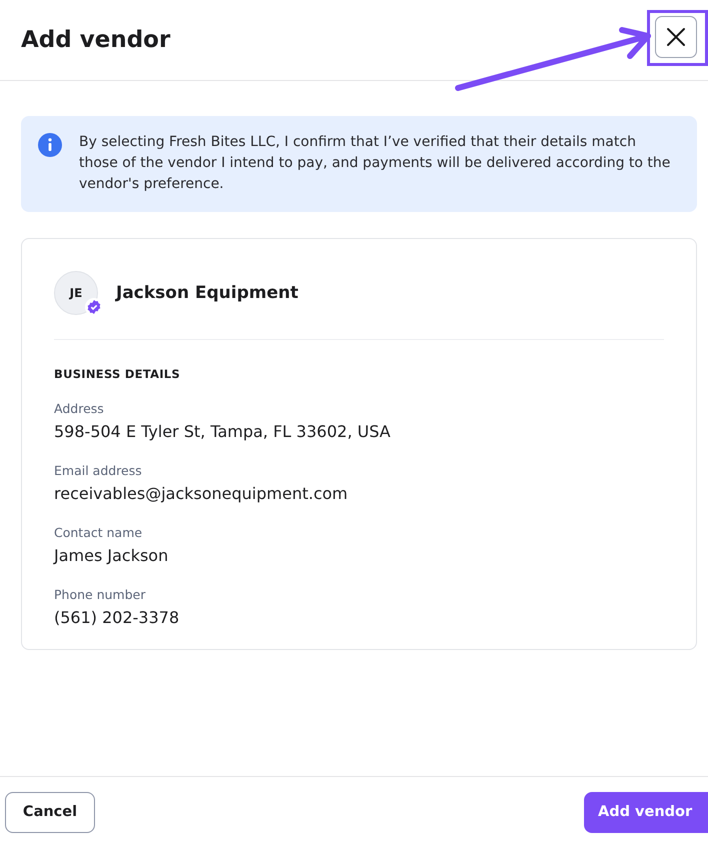 This screenshot has width=708, height=846. I want to click on field-label: Address, so click(79, 408).